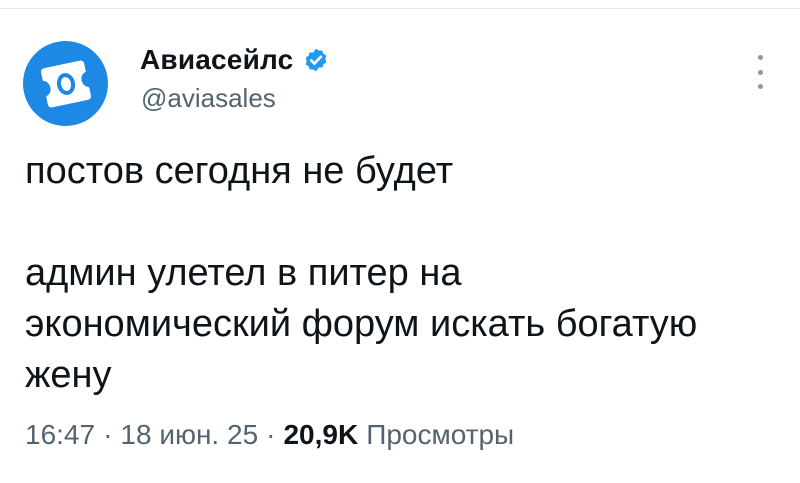  I want to click on account-handle: @aviasales, so click(208, 98).